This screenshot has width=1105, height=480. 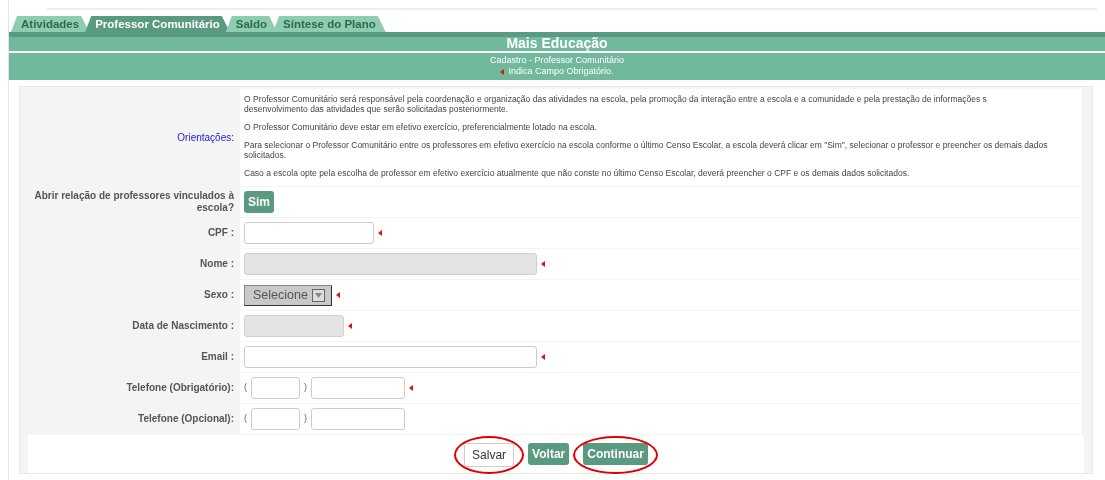 What do you see at coordinates (557, 60) in the screenshot?
I see `form-subtitle: Cadastro - Professor Comunitário` at bounding box center [557, 60].